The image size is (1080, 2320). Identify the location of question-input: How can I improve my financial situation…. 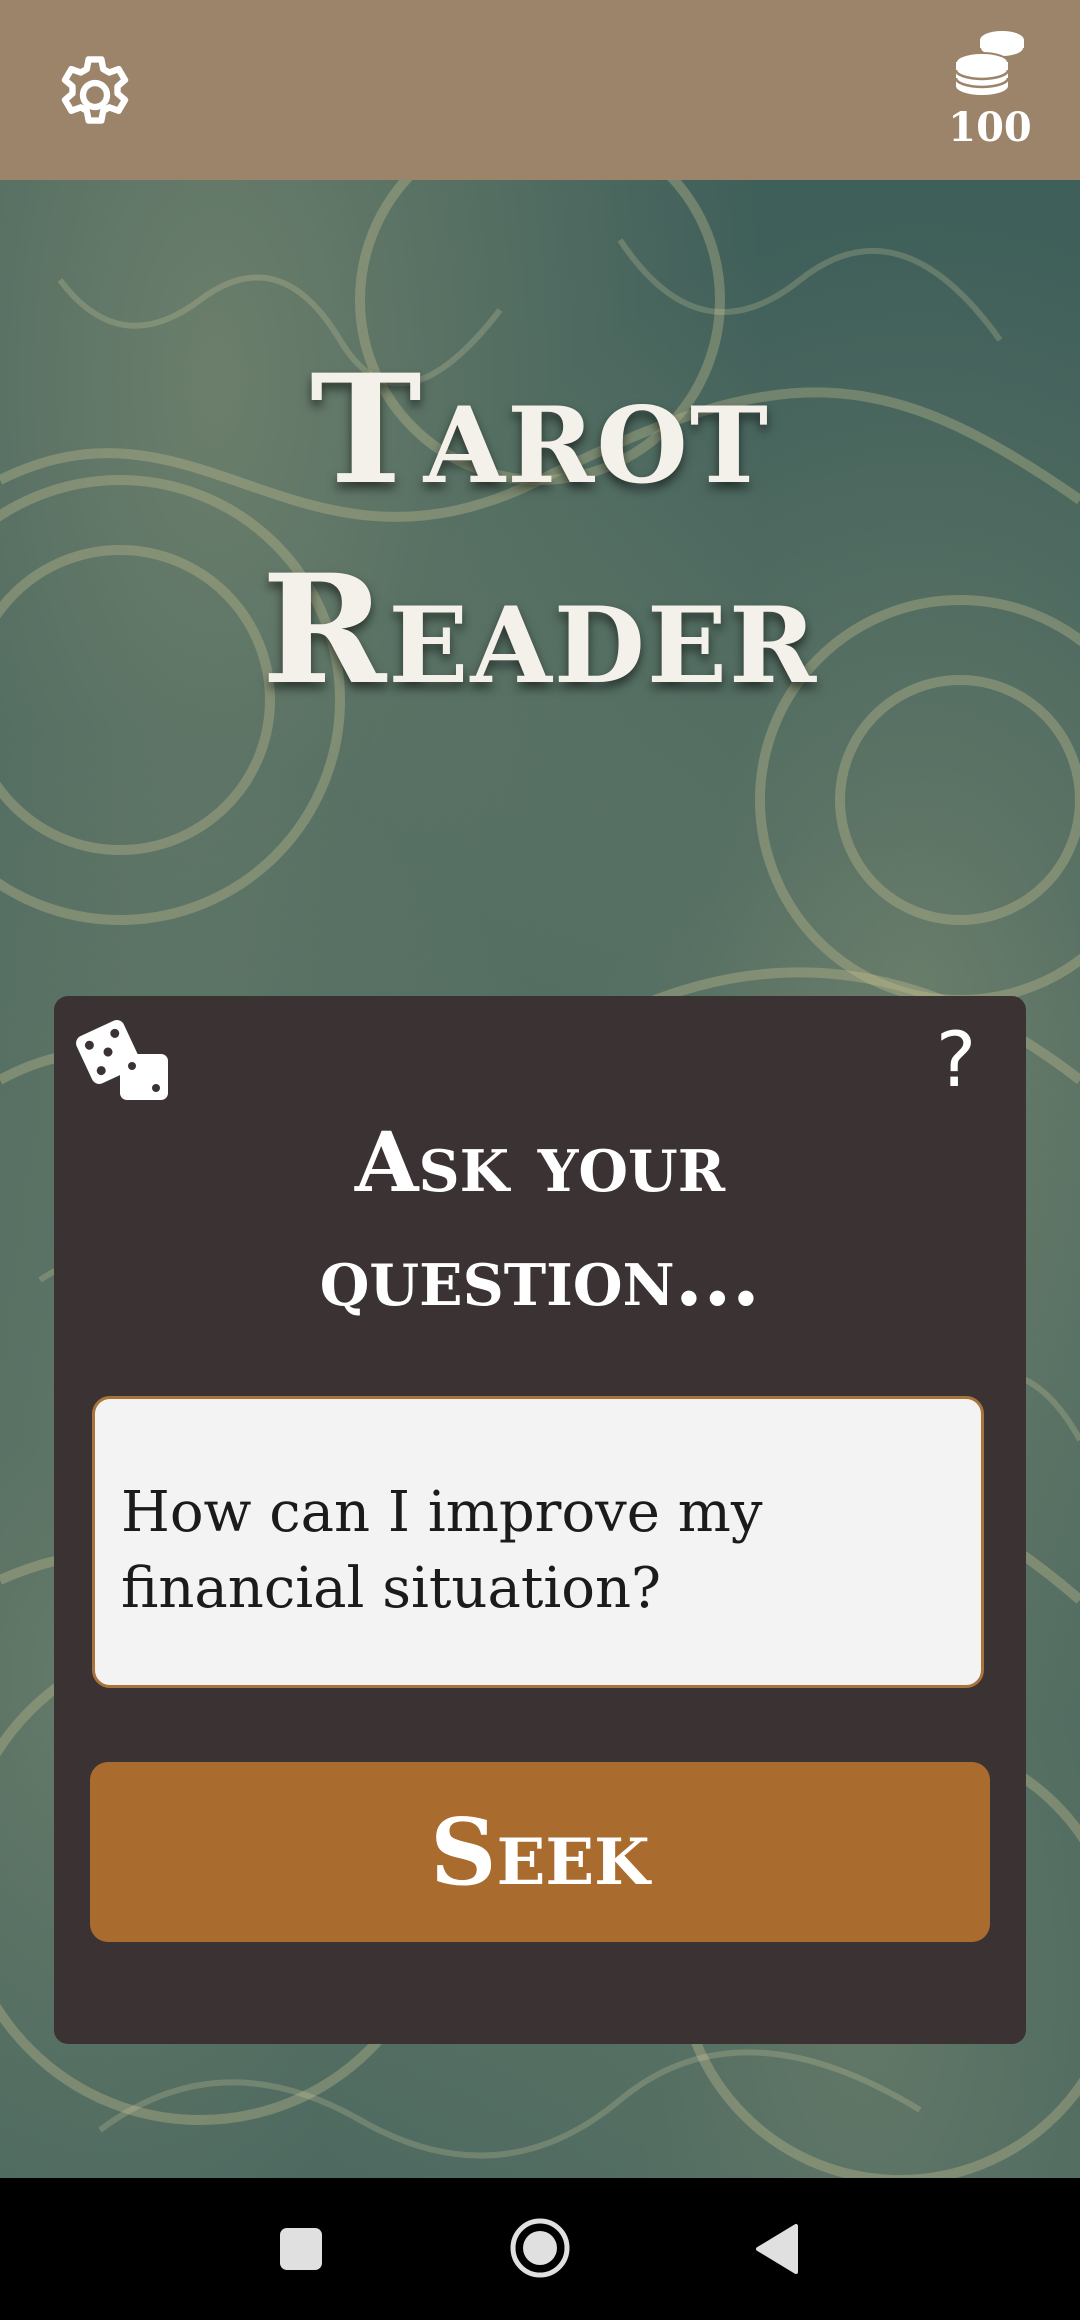
(538, 1542).